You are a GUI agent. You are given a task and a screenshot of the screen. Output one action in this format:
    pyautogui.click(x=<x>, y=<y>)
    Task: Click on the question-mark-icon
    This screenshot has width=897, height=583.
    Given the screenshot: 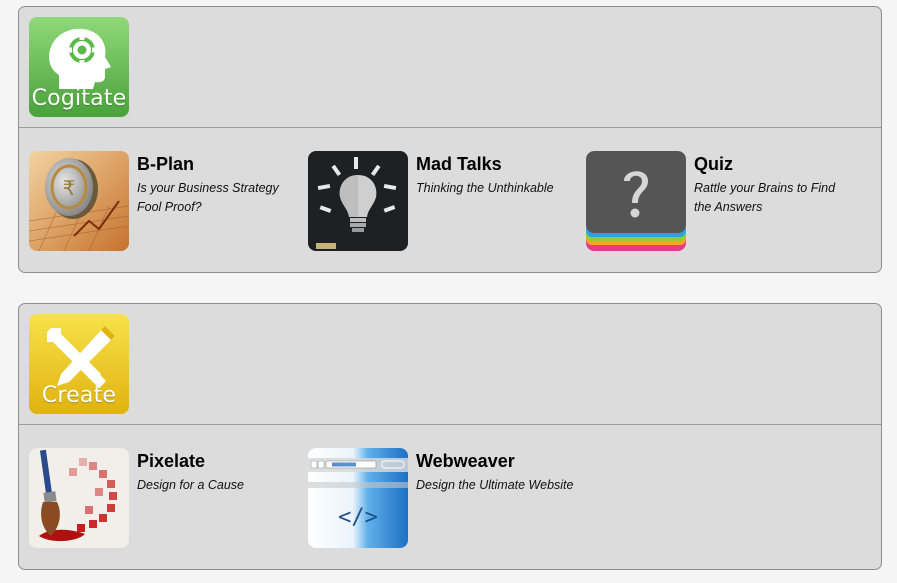 What is the action you would take?
    pyautogui.click(x=636, y=201)
    